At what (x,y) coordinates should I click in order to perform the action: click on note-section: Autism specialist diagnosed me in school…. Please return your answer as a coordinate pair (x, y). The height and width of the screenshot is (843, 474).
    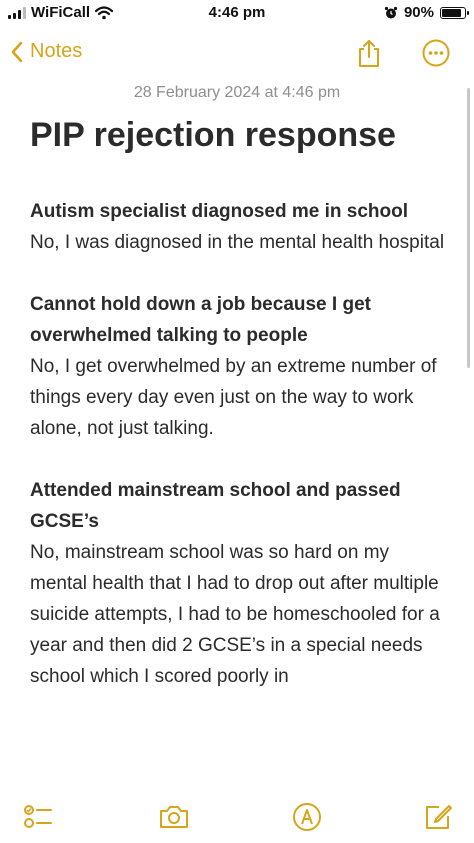
    Looking at the image, I should click on (237, 227).